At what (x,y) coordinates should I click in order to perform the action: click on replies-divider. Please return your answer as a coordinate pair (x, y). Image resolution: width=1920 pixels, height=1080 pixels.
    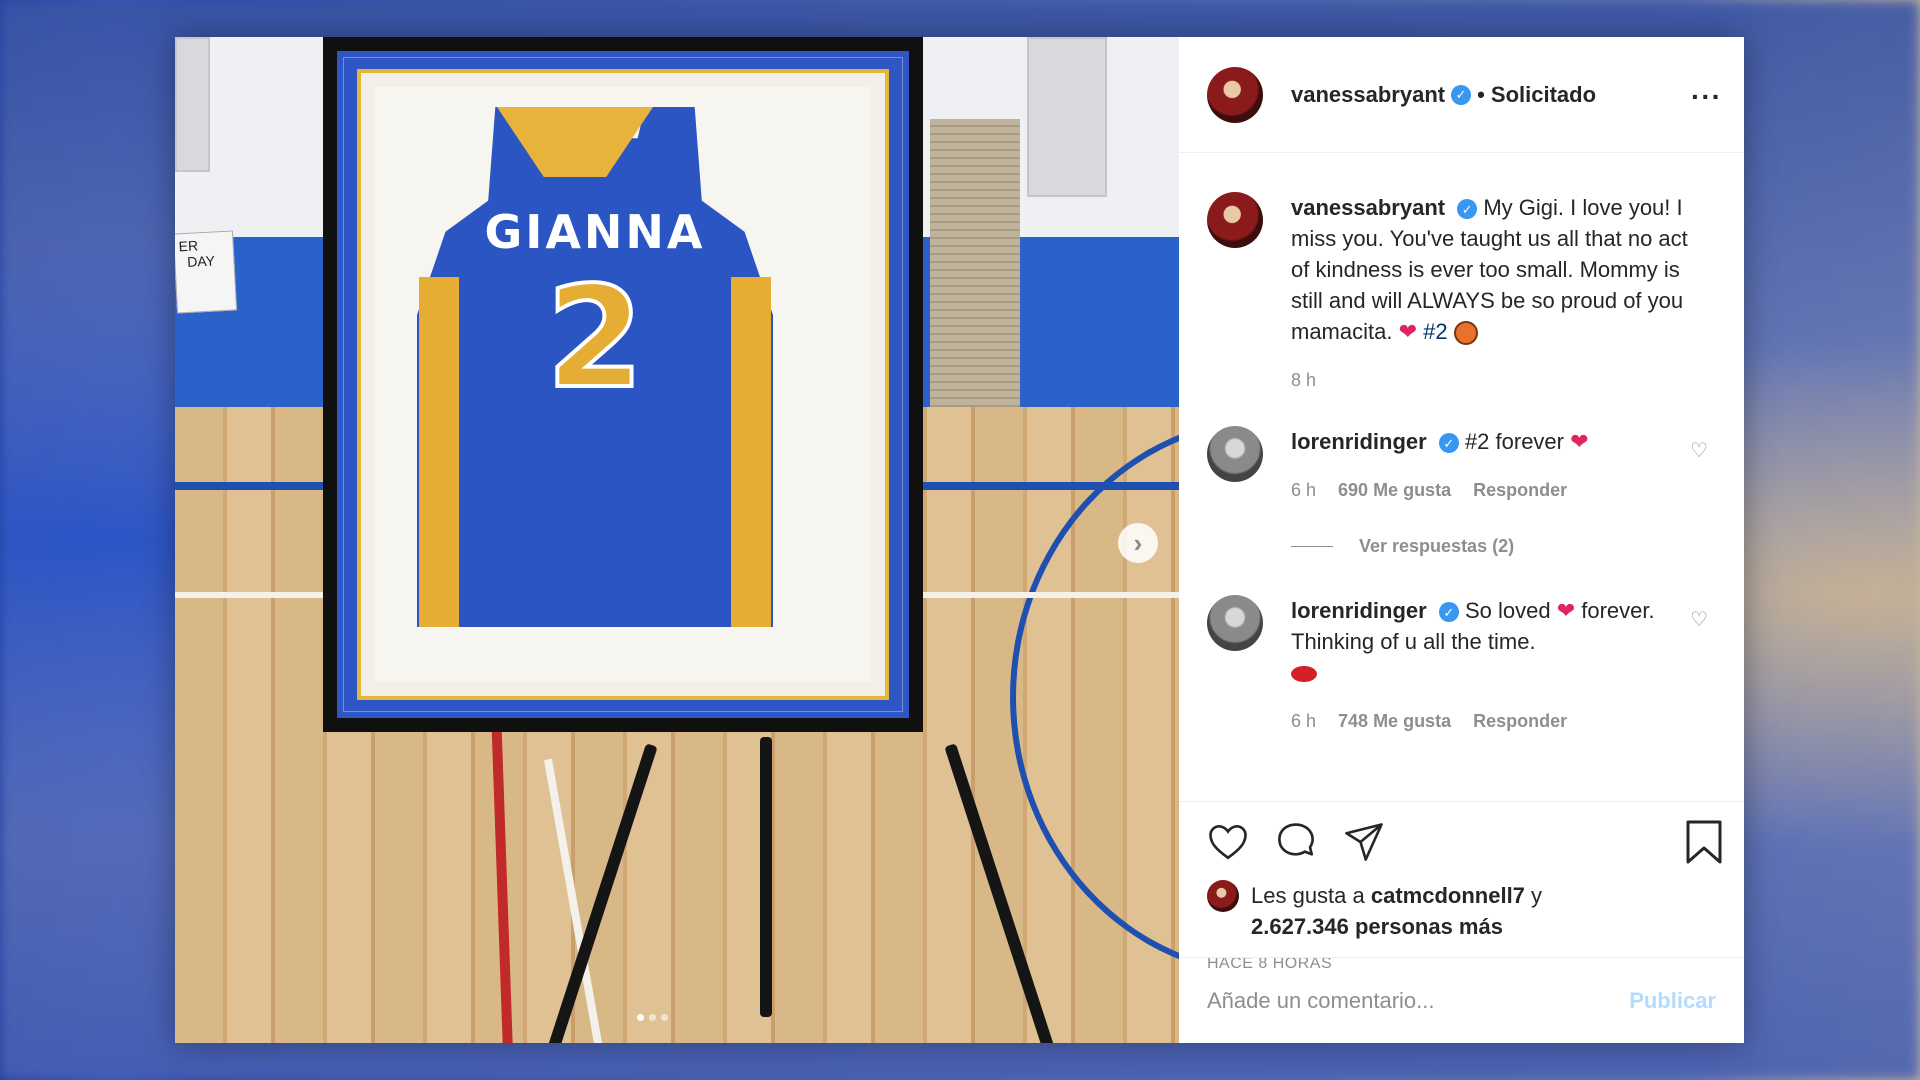
    Looking at the image, I should click on (1312, 546).